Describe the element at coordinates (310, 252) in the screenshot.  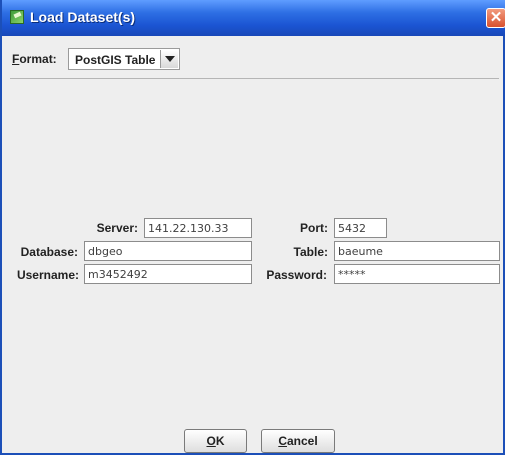
I see `table-label: Table:` at that location.